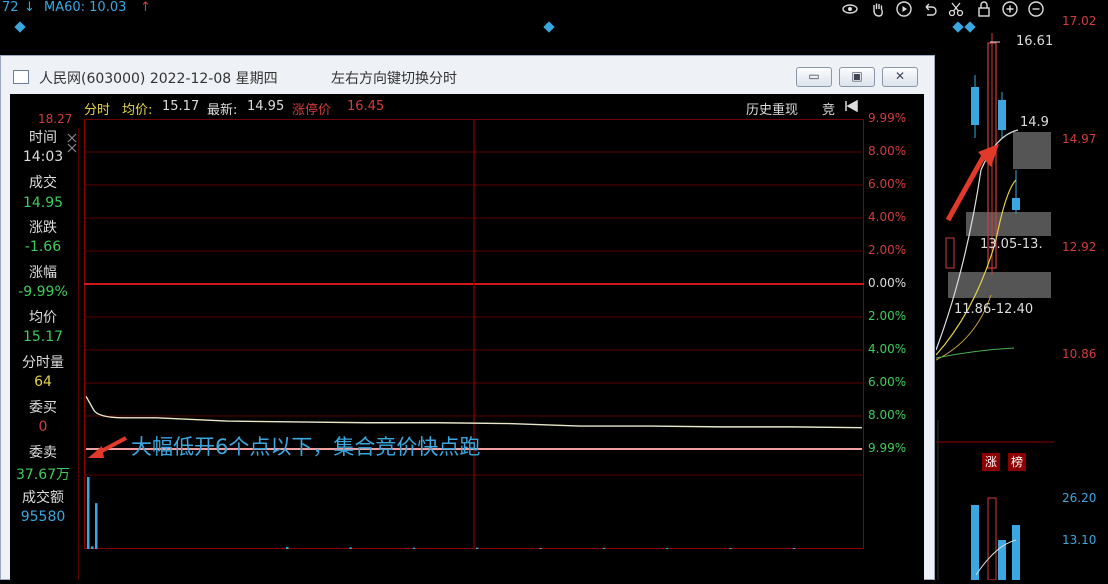 This screenshot has width=1108, height=584. What do you see at coordinates (145, 7) in the screenshot?
I see `up-arrow-icon: ↑` at bounding box center [145, 7].